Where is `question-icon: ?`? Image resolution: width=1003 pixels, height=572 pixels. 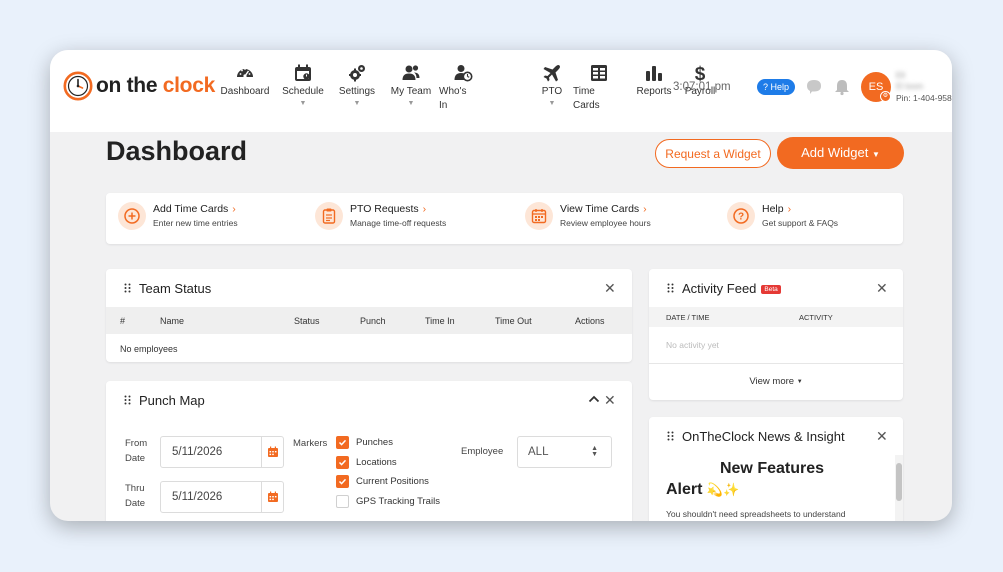 question-icon: ? is located at coordinates (741, 216).